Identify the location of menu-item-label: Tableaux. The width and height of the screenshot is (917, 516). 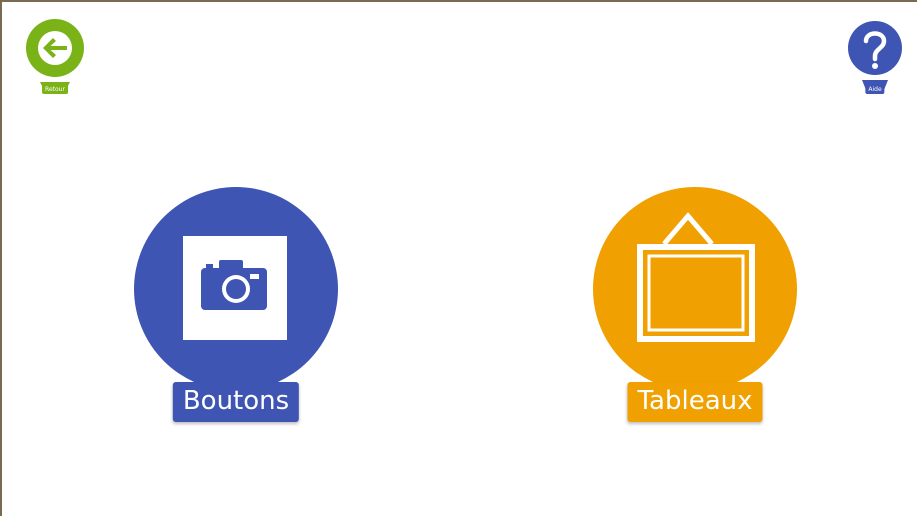
(695, 402).